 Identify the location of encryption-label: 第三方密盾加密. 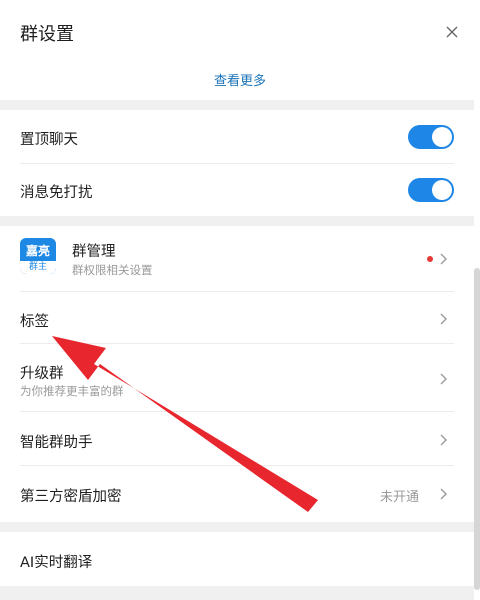
(71, 497).